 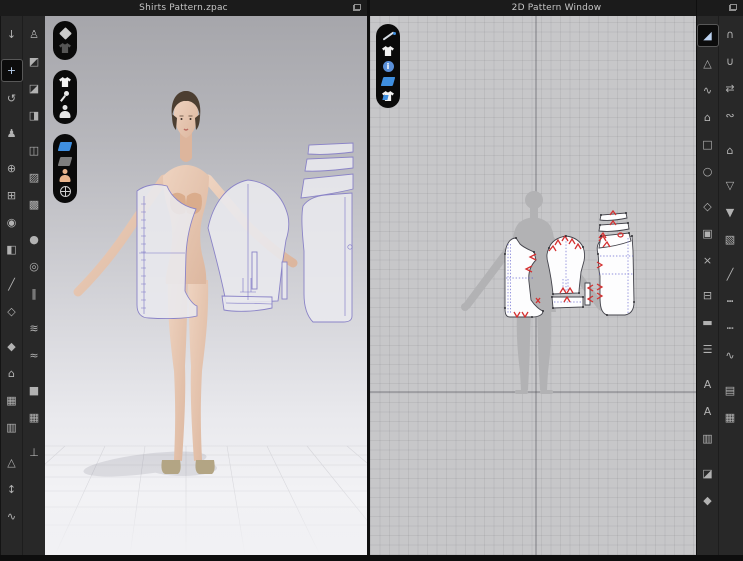 What do you see at coordinates (34, 150) in the screenshot?
I see `attach-to-avatar-icon: ◫` at bounding box center [34, 150].